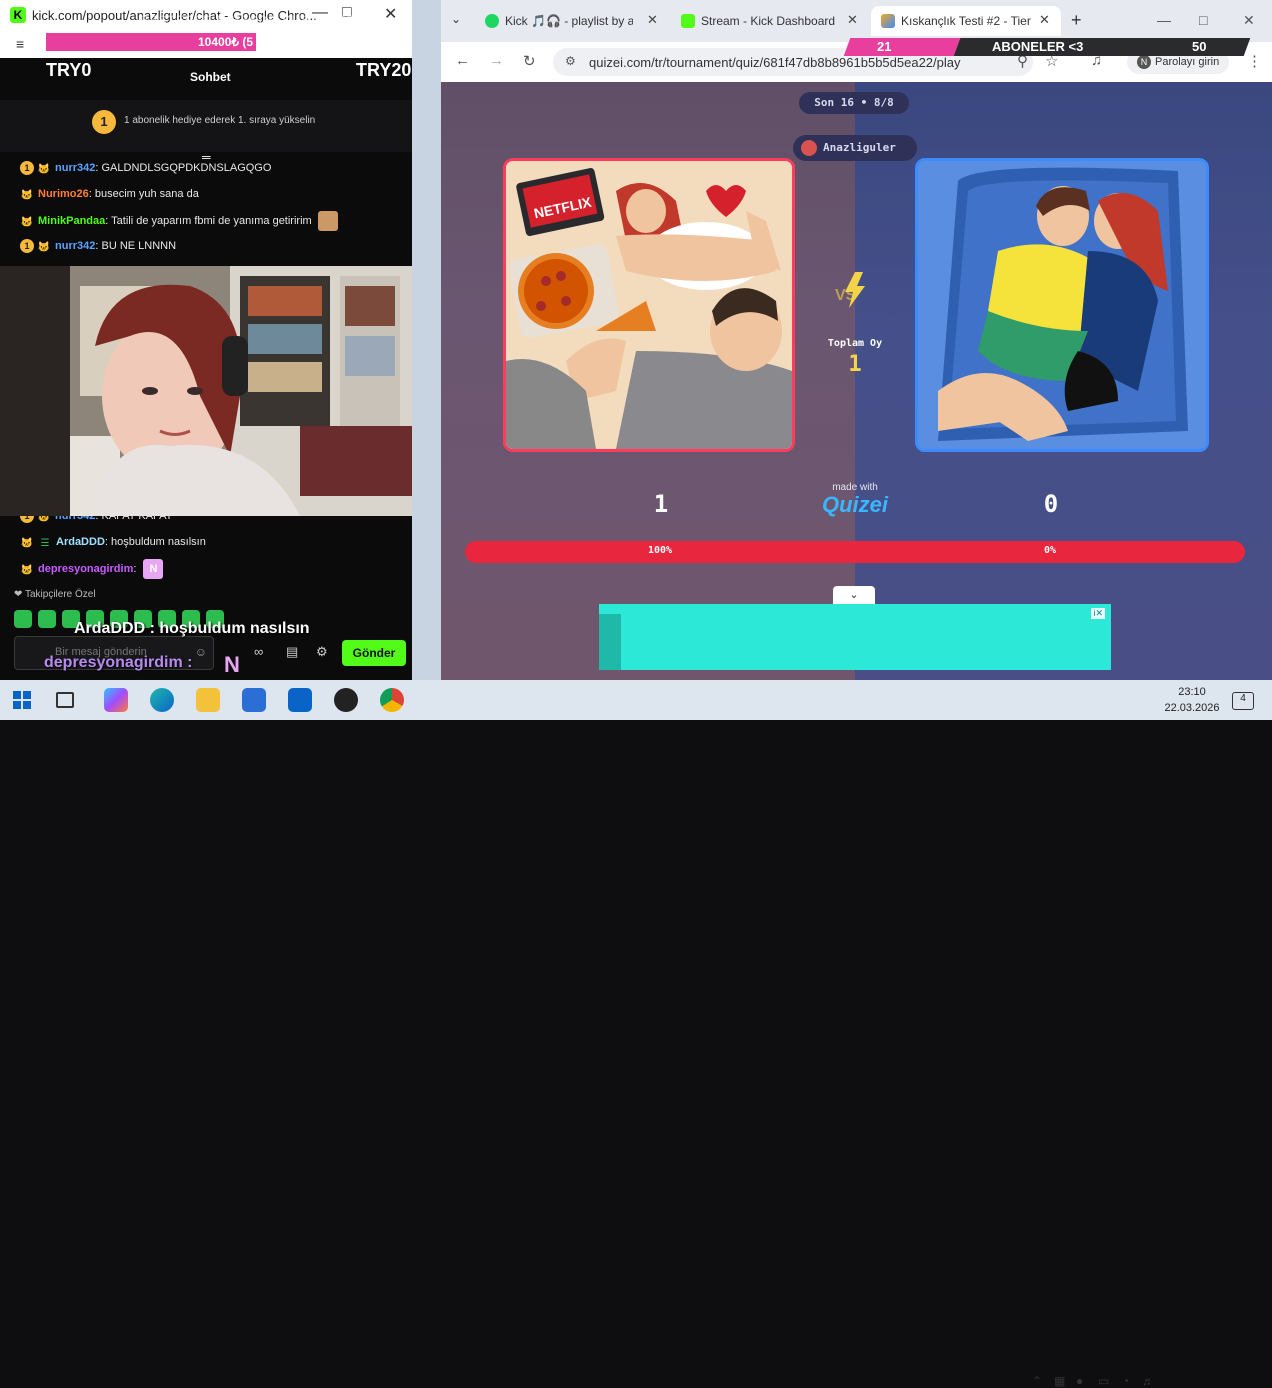 Image resolution: width=1272 pixels, height=1388 pixels. What do you see at coordinates (855, 343) in the screenshot?
I see `total-votes-label: Toplam Oy` at bounding box center [855, 343].